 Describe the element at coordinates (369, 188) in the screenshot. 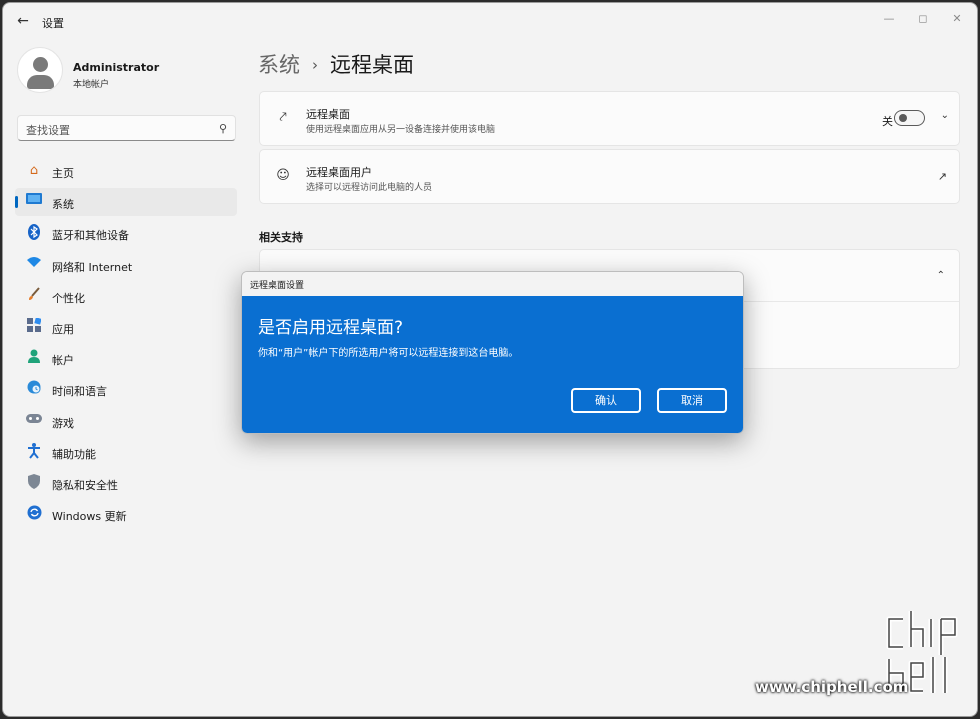

I see `card-subtitle: 选择可以远程访问此电脑的人员` at that location.